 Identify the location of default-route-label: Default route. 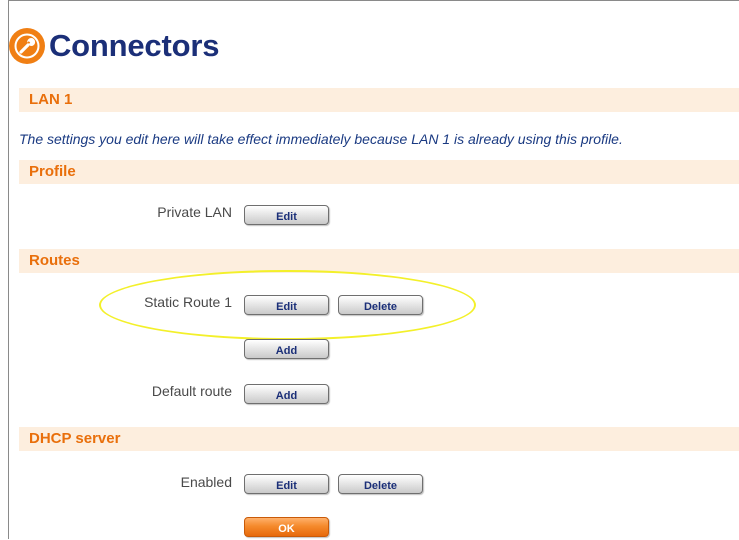
(191, 391).